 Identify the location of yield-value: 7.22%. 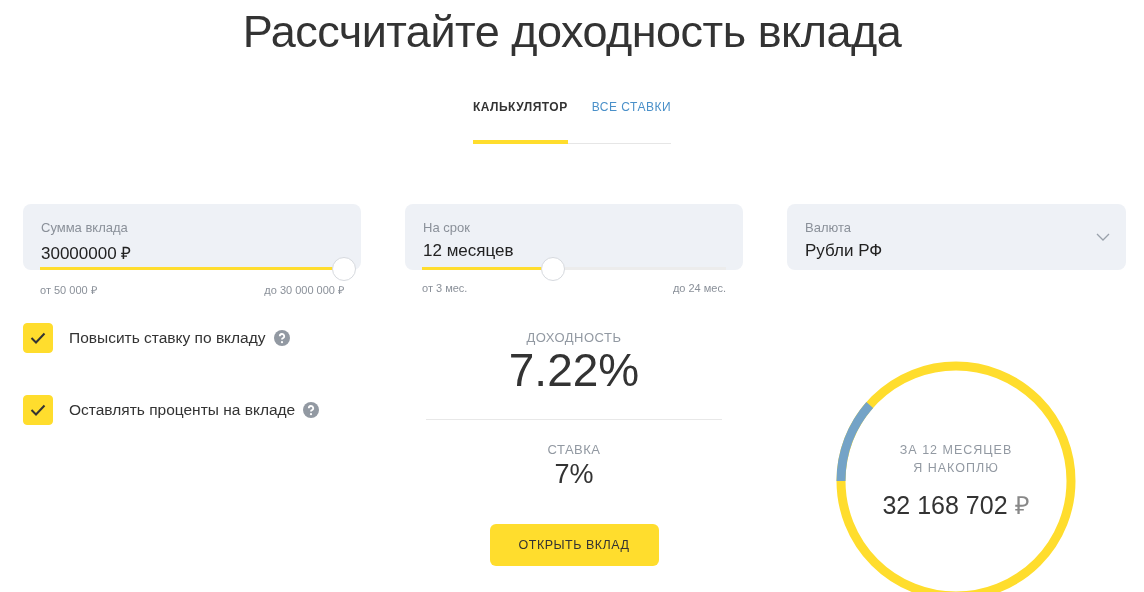
(574, 370).